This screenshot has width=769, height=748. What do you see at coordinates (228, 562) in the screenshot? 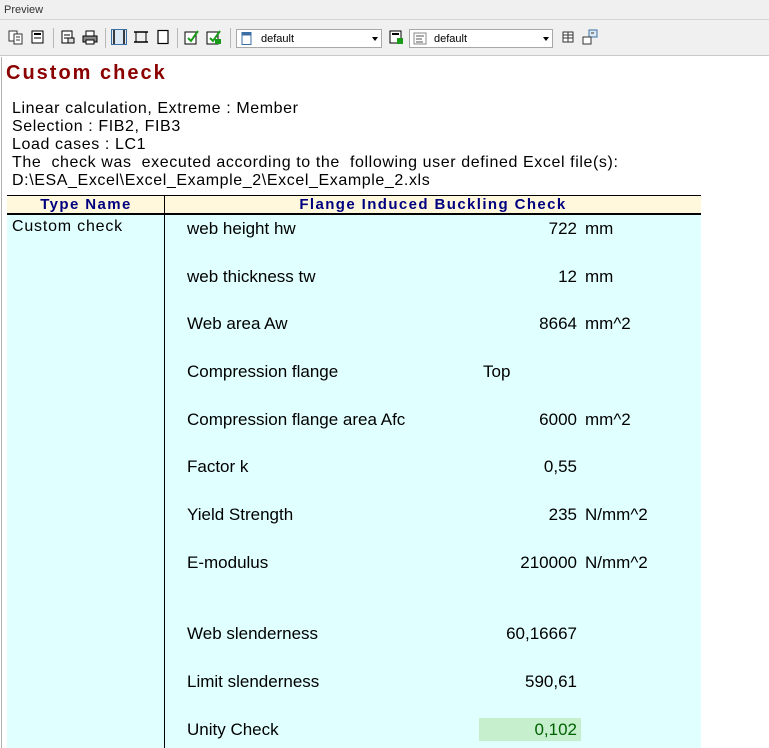
I see `row-label: E-modulus` at bounding box center [228, 562].